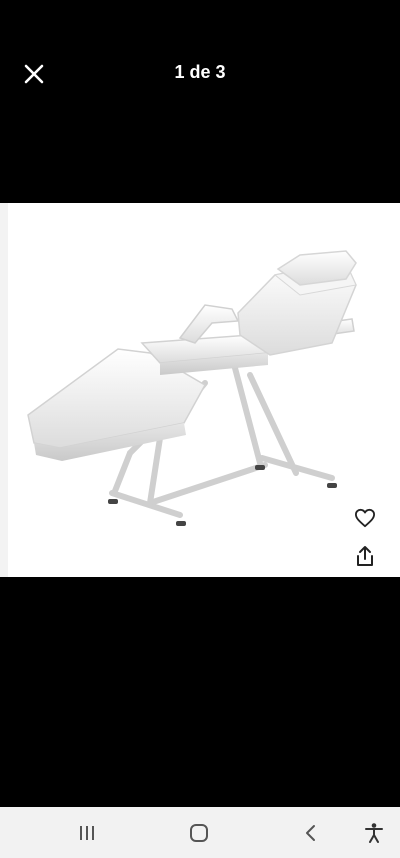  I want to click on home-button, so click(199, 833).